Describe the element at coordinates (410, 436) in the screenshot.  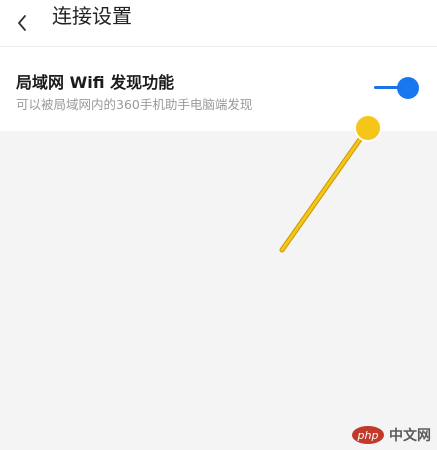
I see `watermark-text: 中文网` at that location.